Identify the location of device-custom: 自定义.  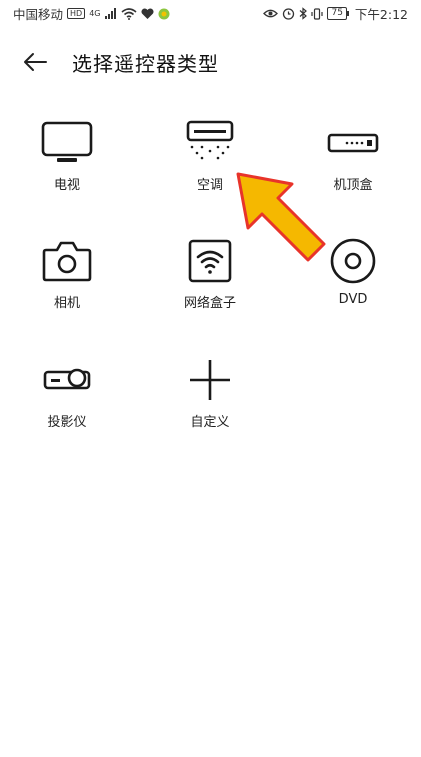
(210, 392).